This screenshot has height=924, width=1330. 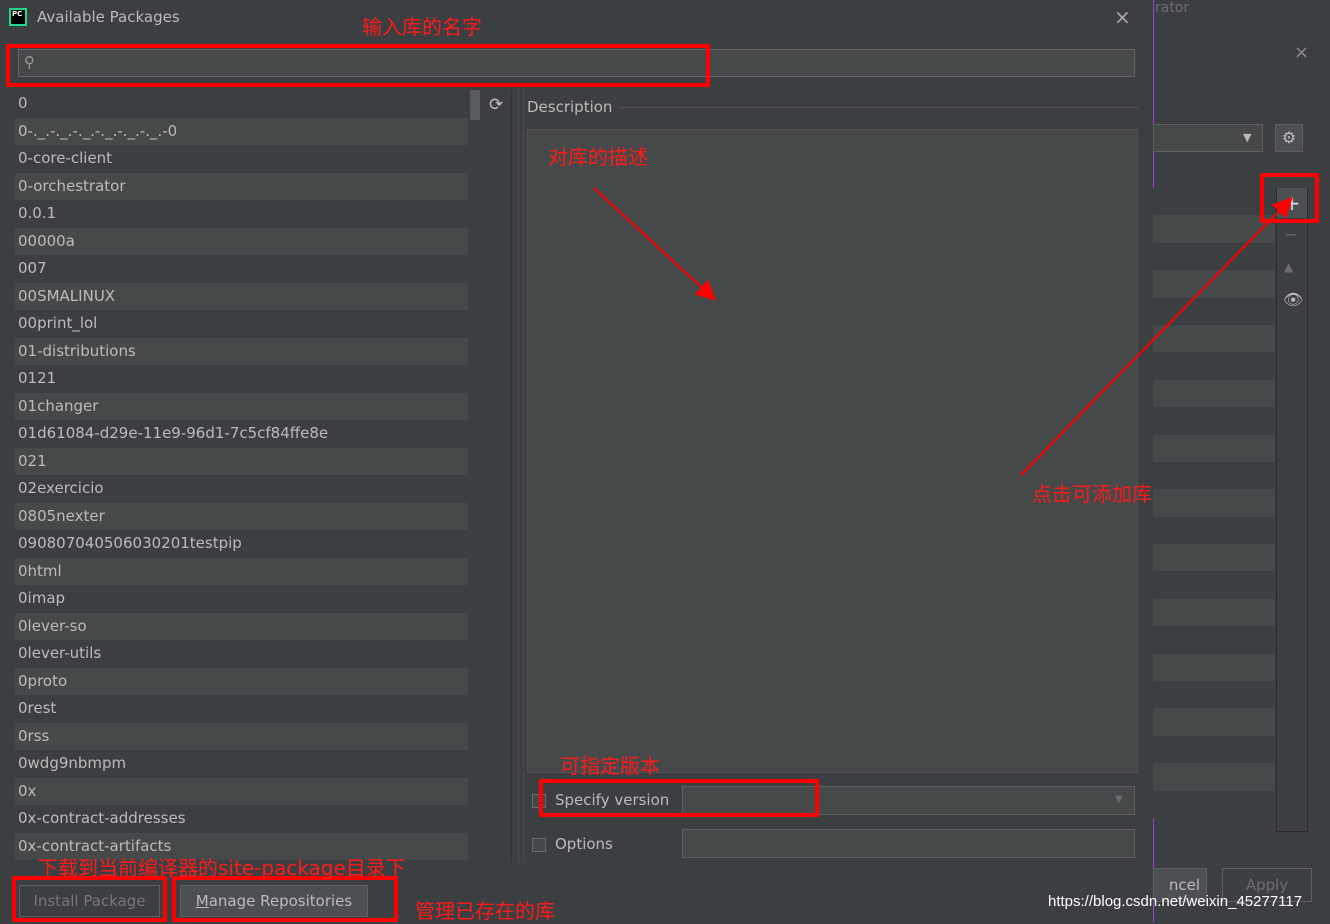 I want to click on annotation-description: 对库的描述, so click(x=598, y=157).